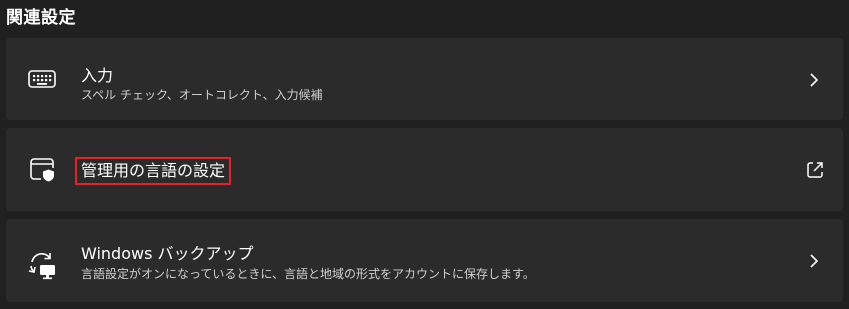 This screenshot has height=309, width=849. I want to click on external-link-icon, so click(815, 170).